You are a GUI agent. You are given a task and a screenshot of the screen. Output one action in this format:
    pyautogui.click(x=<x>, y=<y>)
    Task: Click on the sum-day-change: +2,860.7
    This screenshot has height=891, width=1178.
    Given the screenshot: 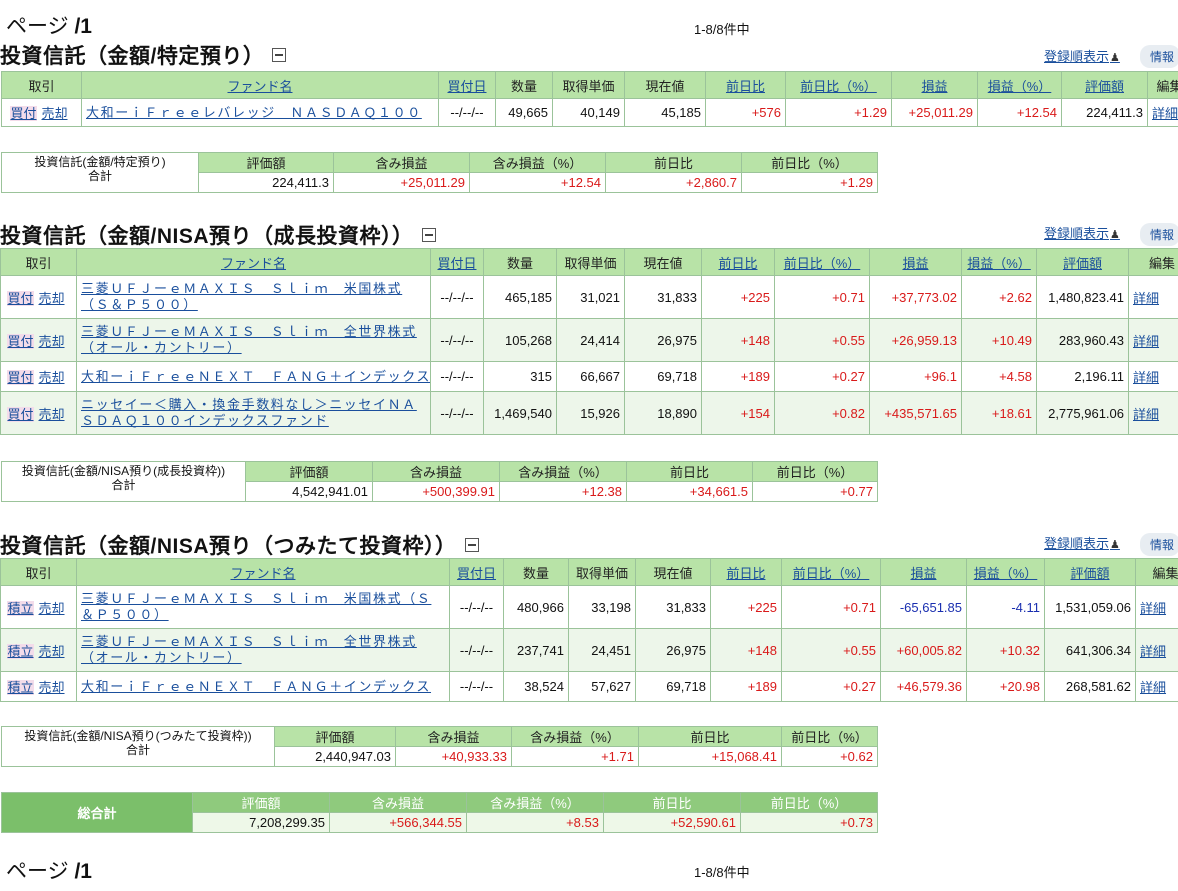 What is the action you would take?
    pyautogui.click(x=673, y=182)
    